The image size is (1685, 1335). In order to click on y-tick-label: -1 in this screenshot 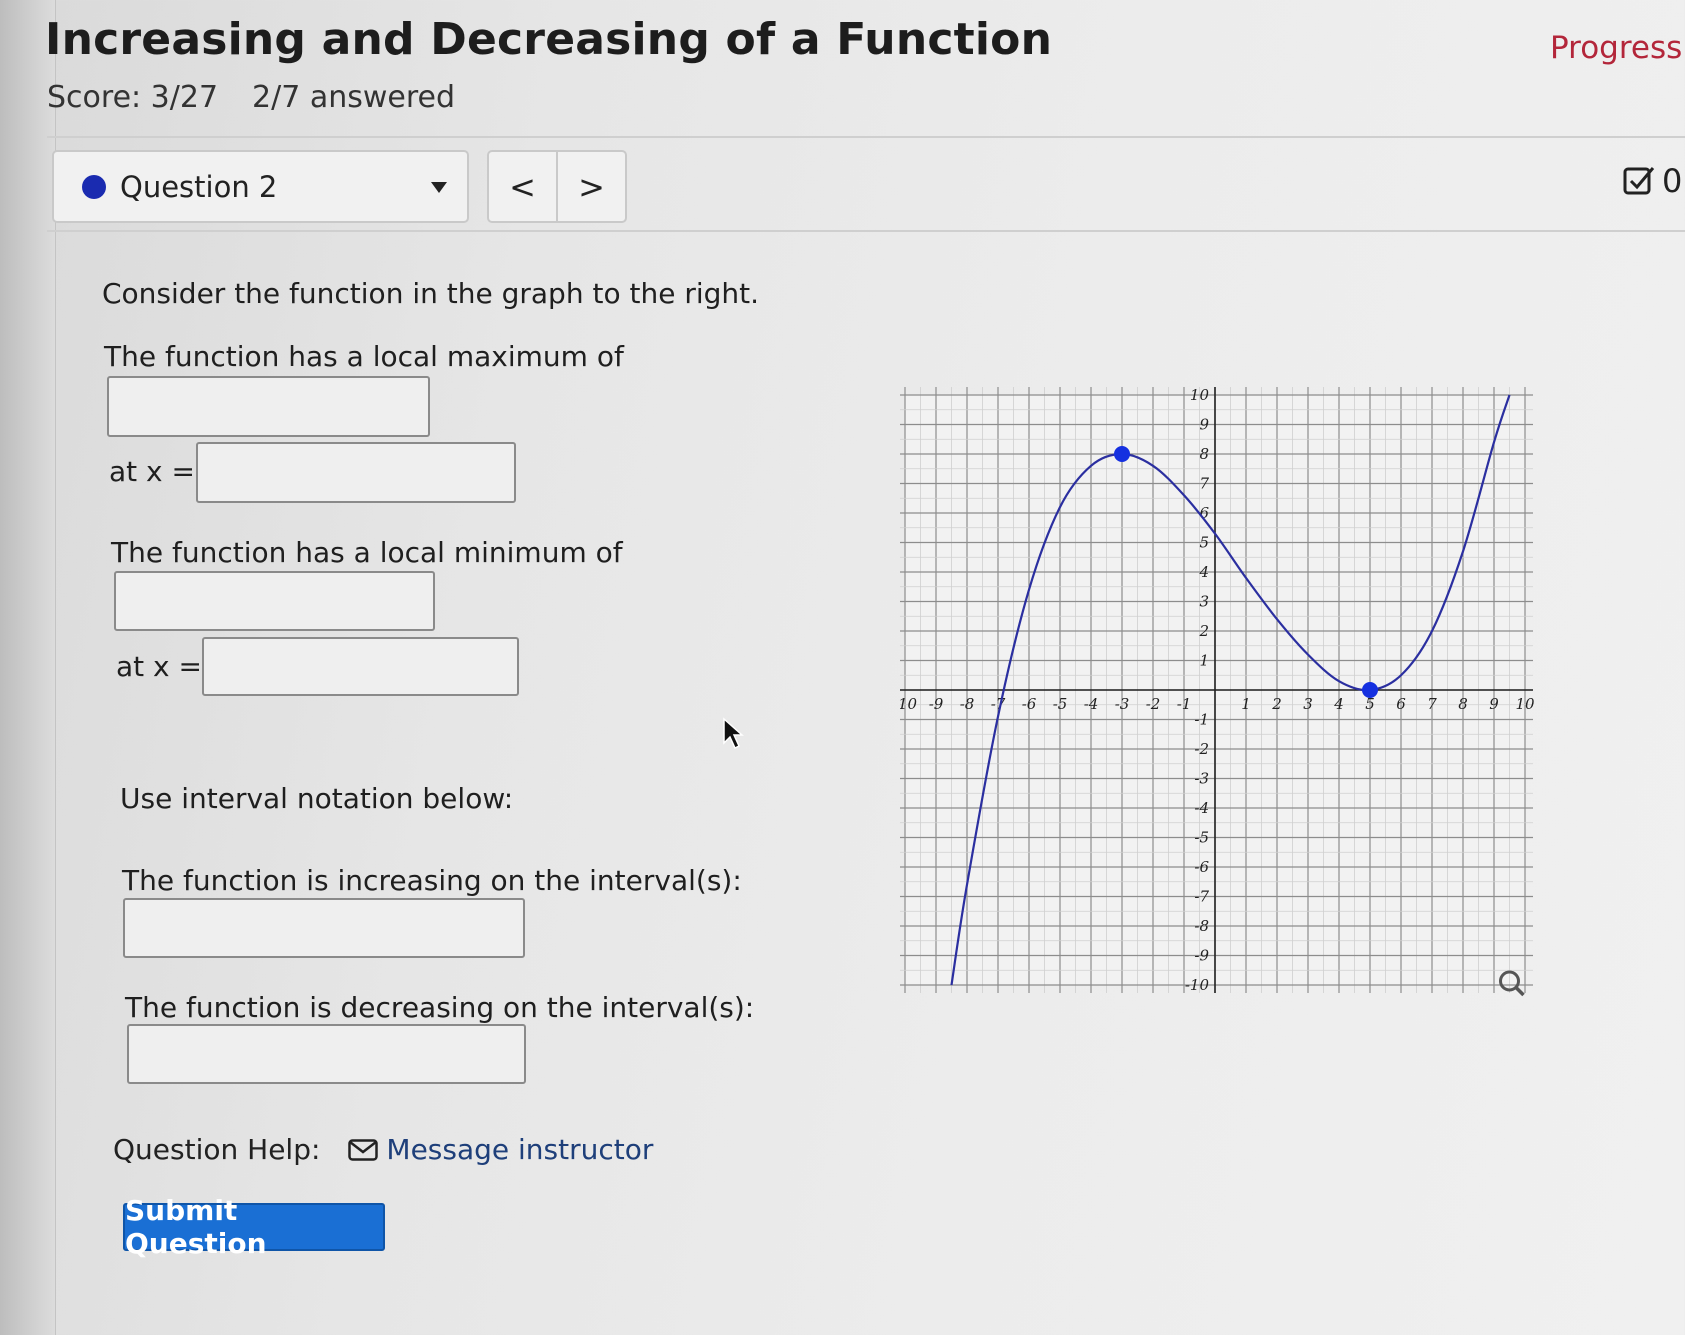, I will do `click(1201, 720)`.